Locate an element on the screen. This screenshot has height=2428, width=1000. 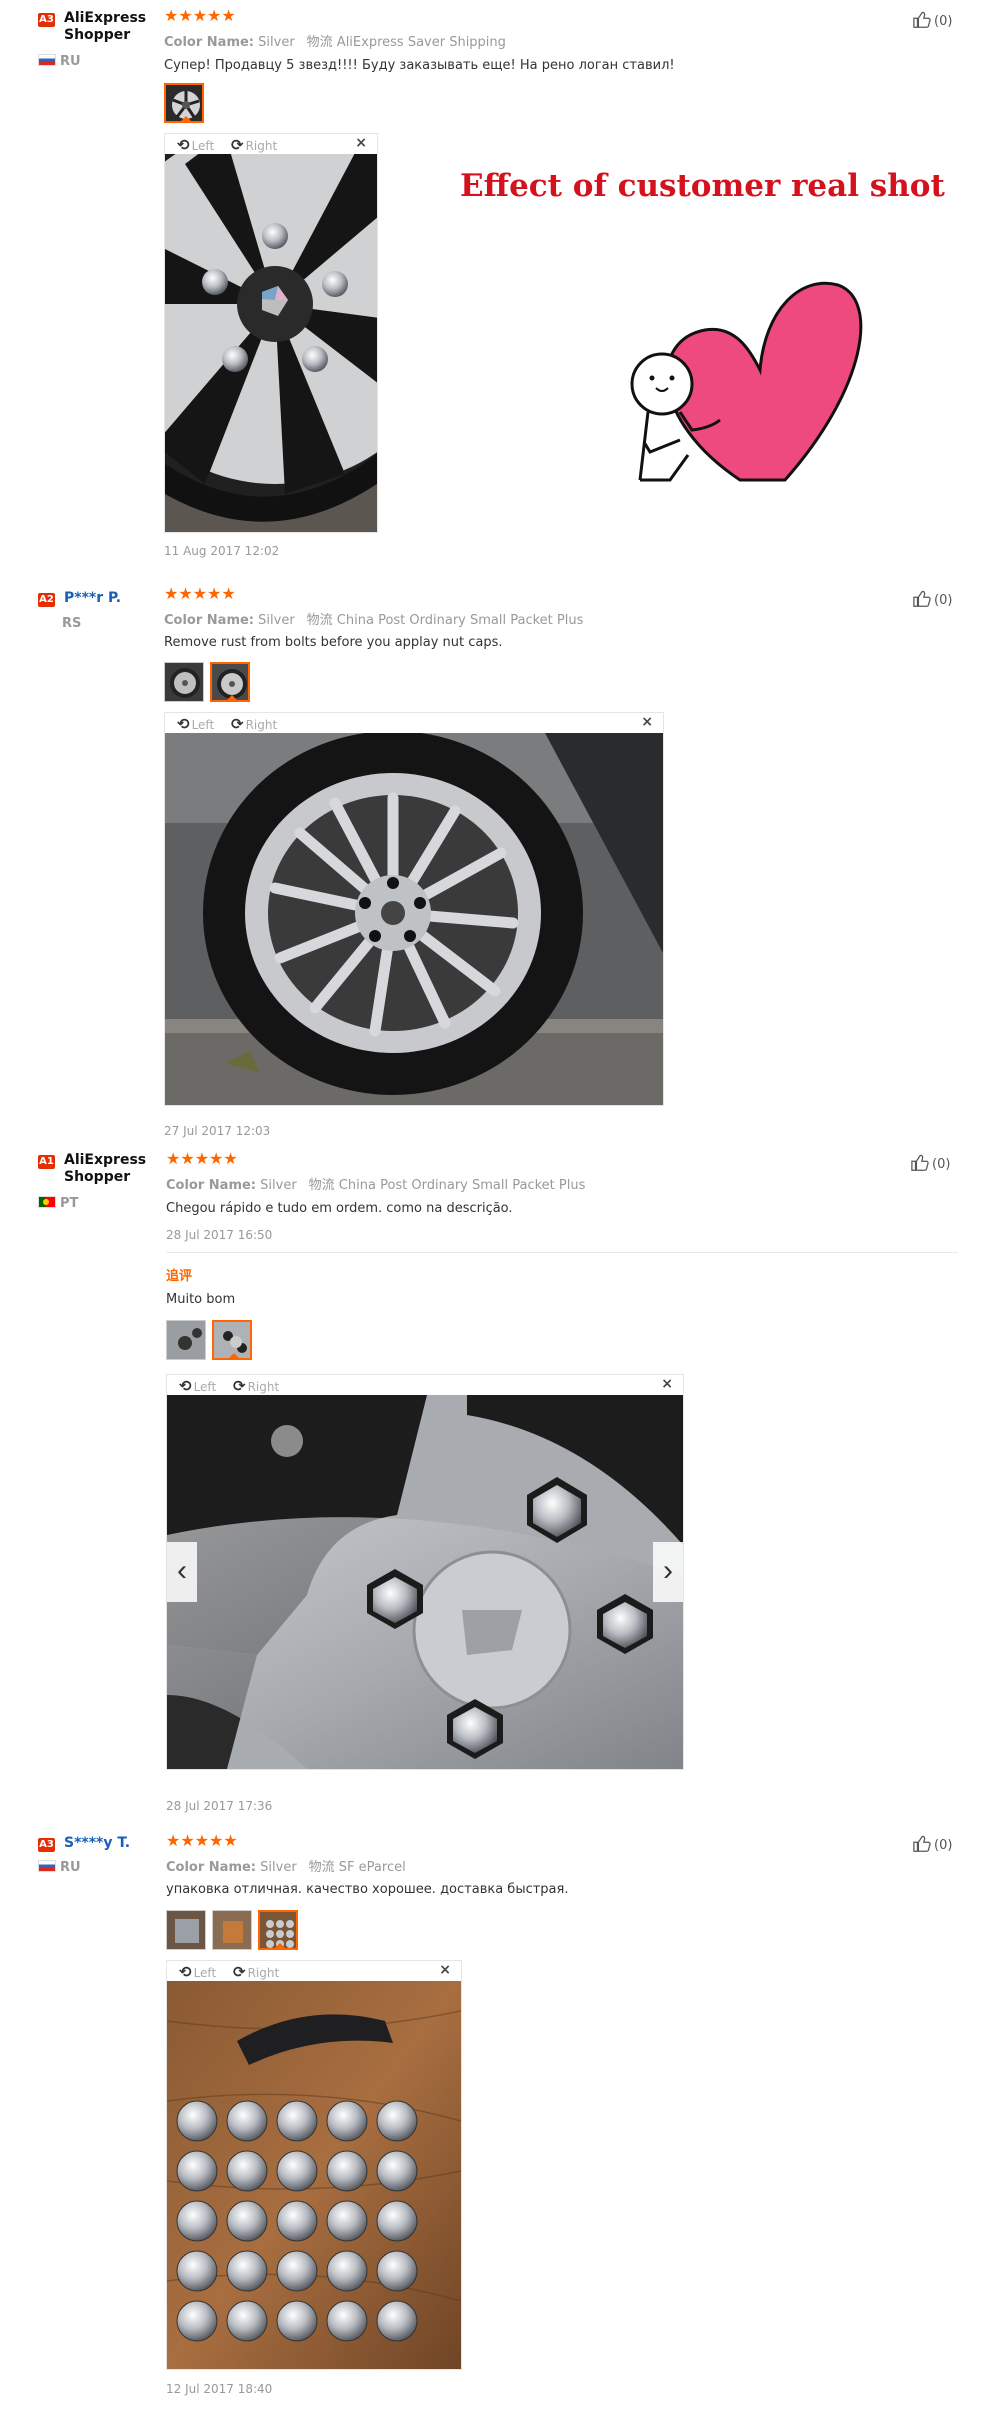
country-code: PT is located at coordinates (69, 1203).